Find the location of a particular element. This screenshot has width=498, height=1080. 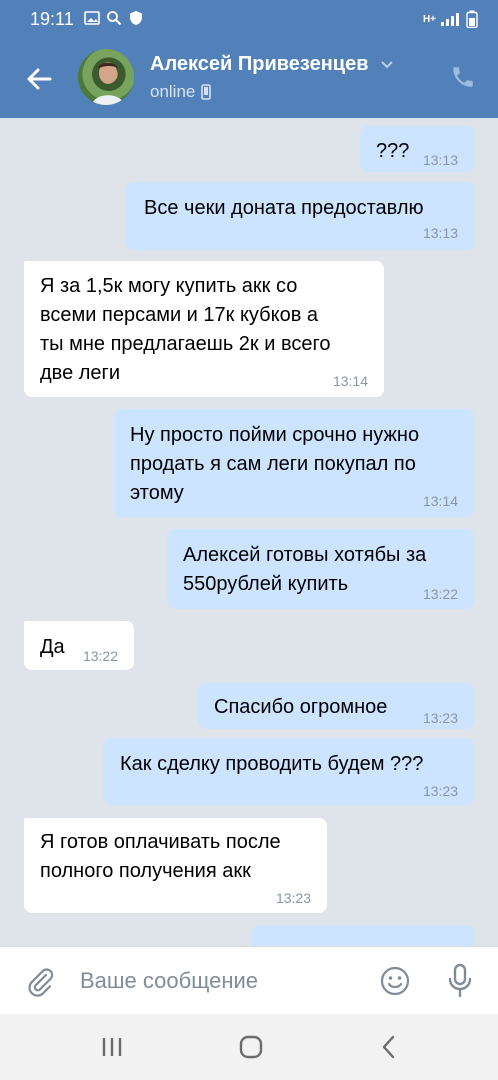

avatar-person-icon is located at coordinates (108, 83).